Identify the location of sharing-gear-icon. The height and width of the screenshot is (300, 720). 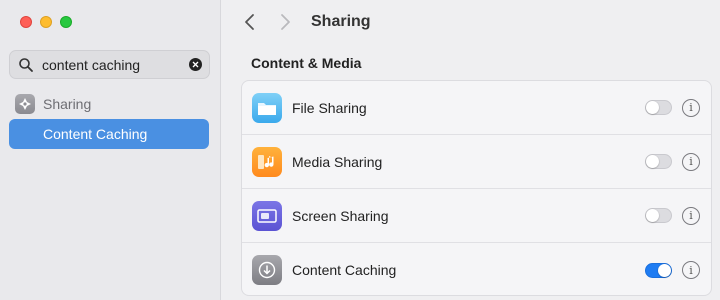
(25, 104).